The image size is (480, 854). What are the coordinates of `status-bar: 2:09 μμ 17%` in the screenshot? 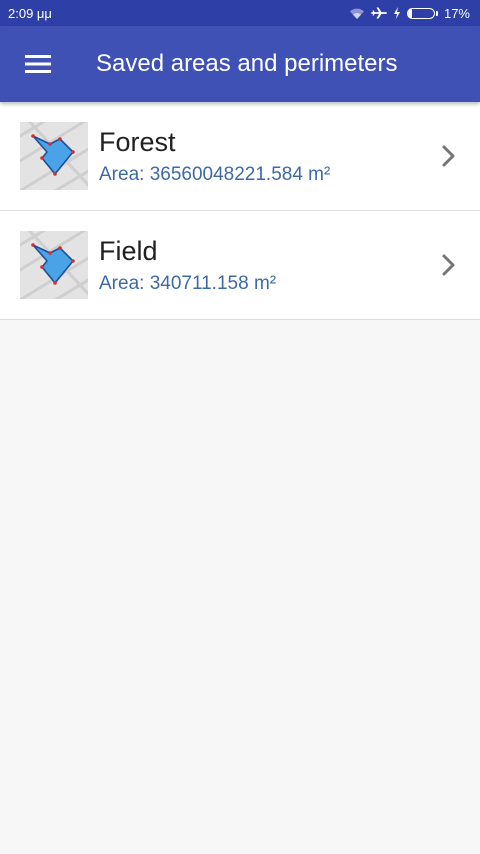 It's located at (240, 13).